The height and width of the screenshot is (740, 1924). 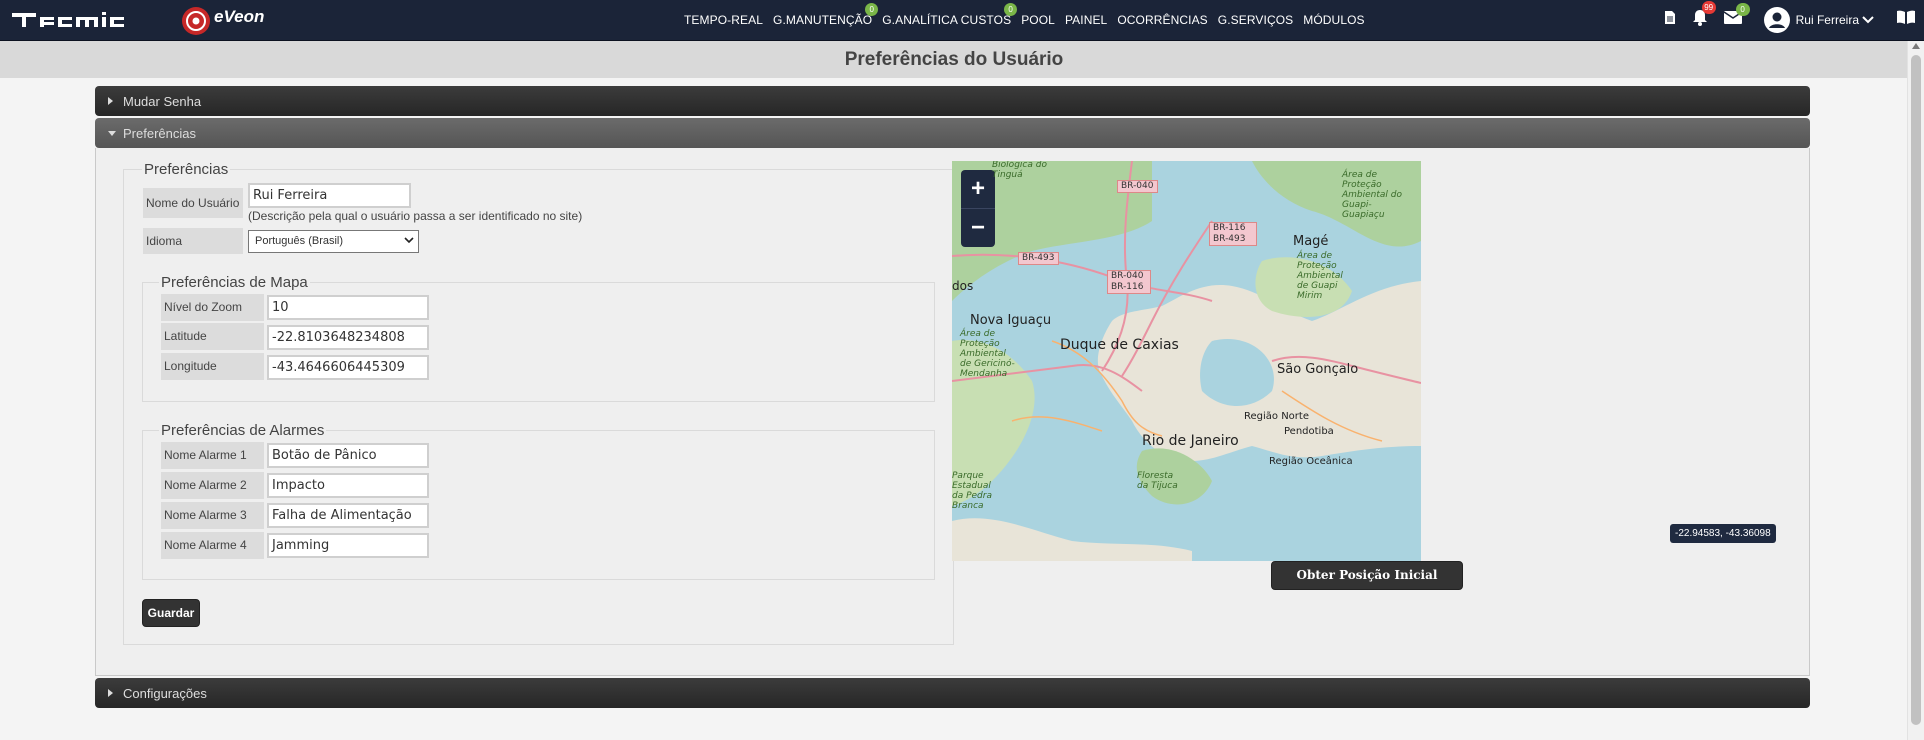 What do you see at coordinates (171, 613) in the screenshot?
I see `save-button: Guardar` at bounding box center [171, 613].